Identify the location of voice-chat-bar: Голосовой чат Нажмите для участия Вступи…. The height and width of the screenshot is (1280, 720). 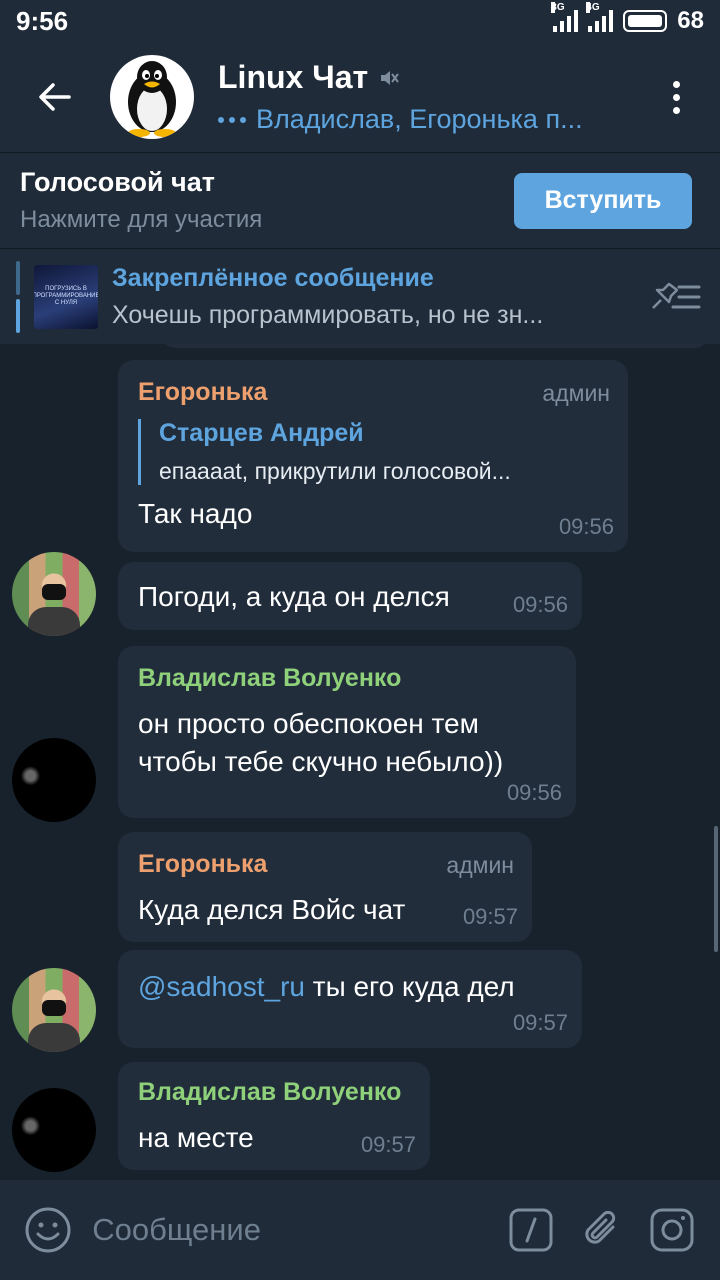
(360, 200).